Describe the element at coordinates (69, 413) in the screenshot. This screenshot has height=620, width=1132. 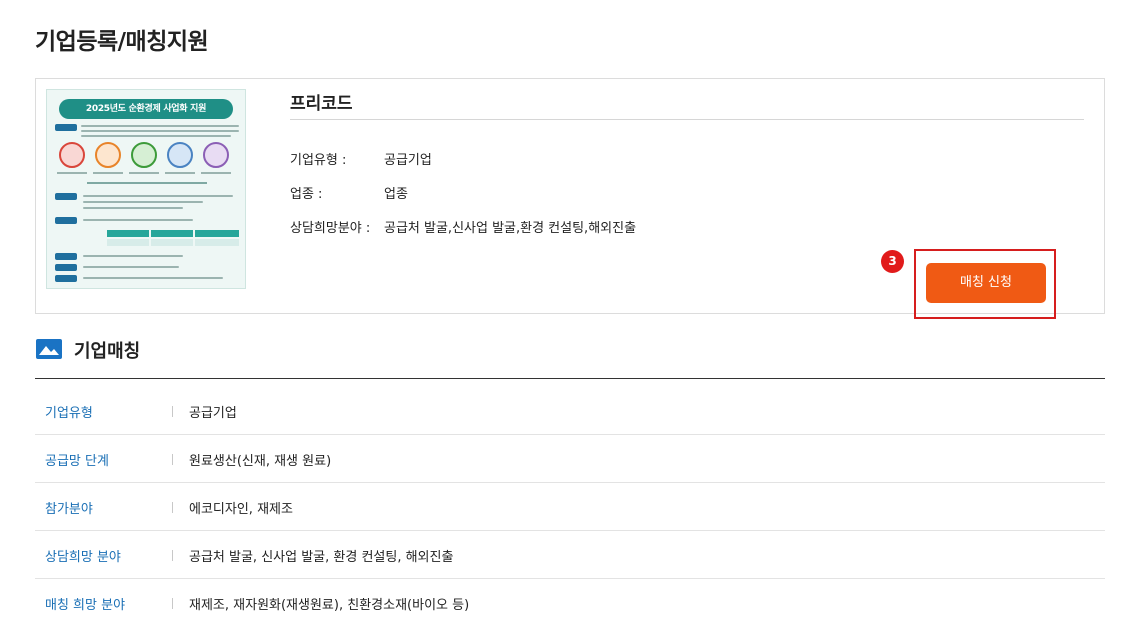
I see `row-label: 기업유형` at that location.